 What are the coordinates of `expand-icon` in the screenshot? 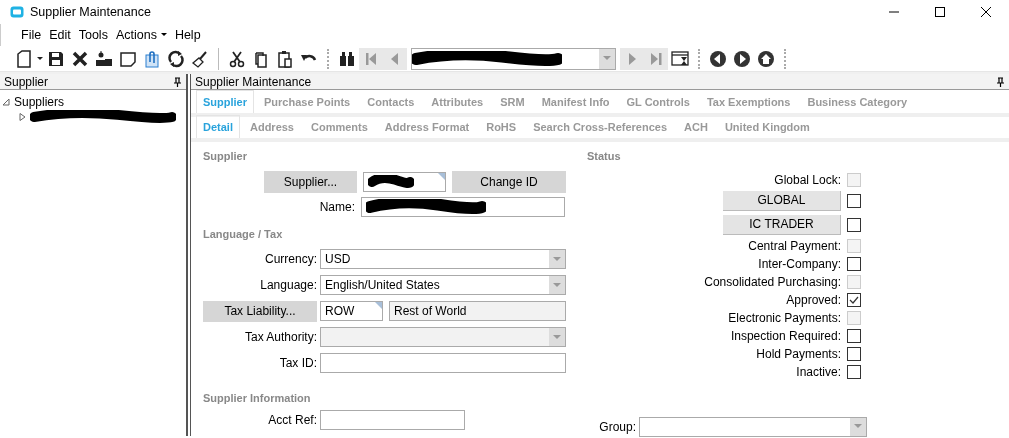 It's located at (22, 116).